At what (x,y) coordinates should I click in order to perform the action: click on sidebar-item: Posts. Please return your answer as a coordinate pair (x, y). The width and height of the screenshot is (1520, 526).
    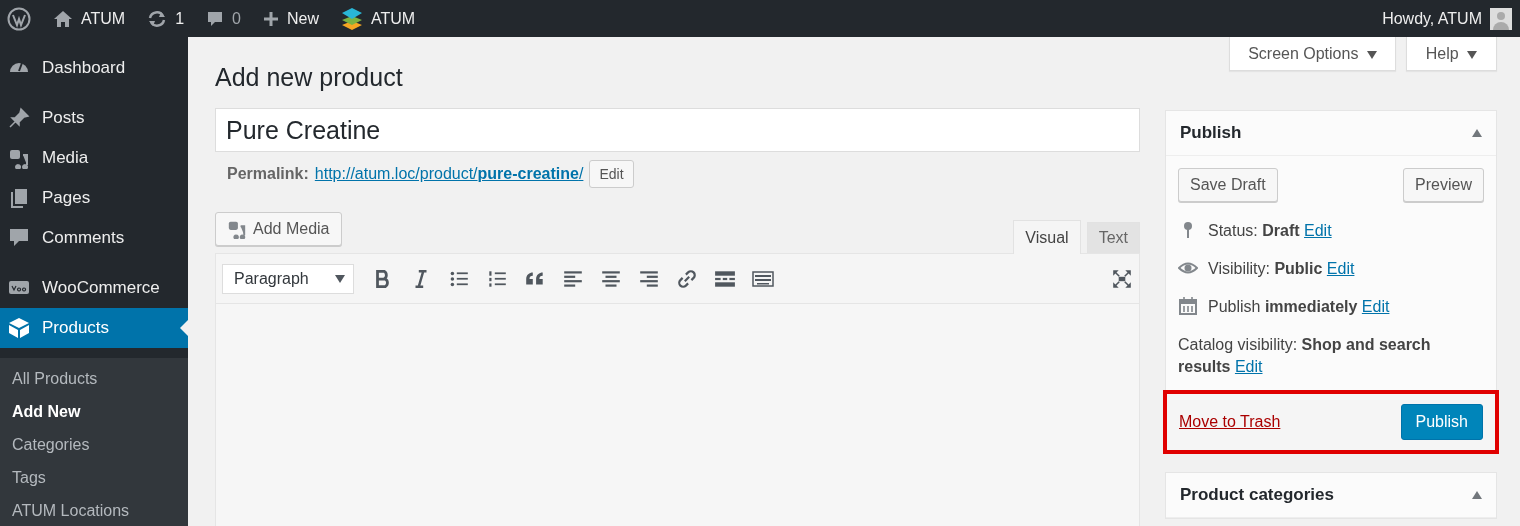
    Looking at the image, I should click on (94, 118).